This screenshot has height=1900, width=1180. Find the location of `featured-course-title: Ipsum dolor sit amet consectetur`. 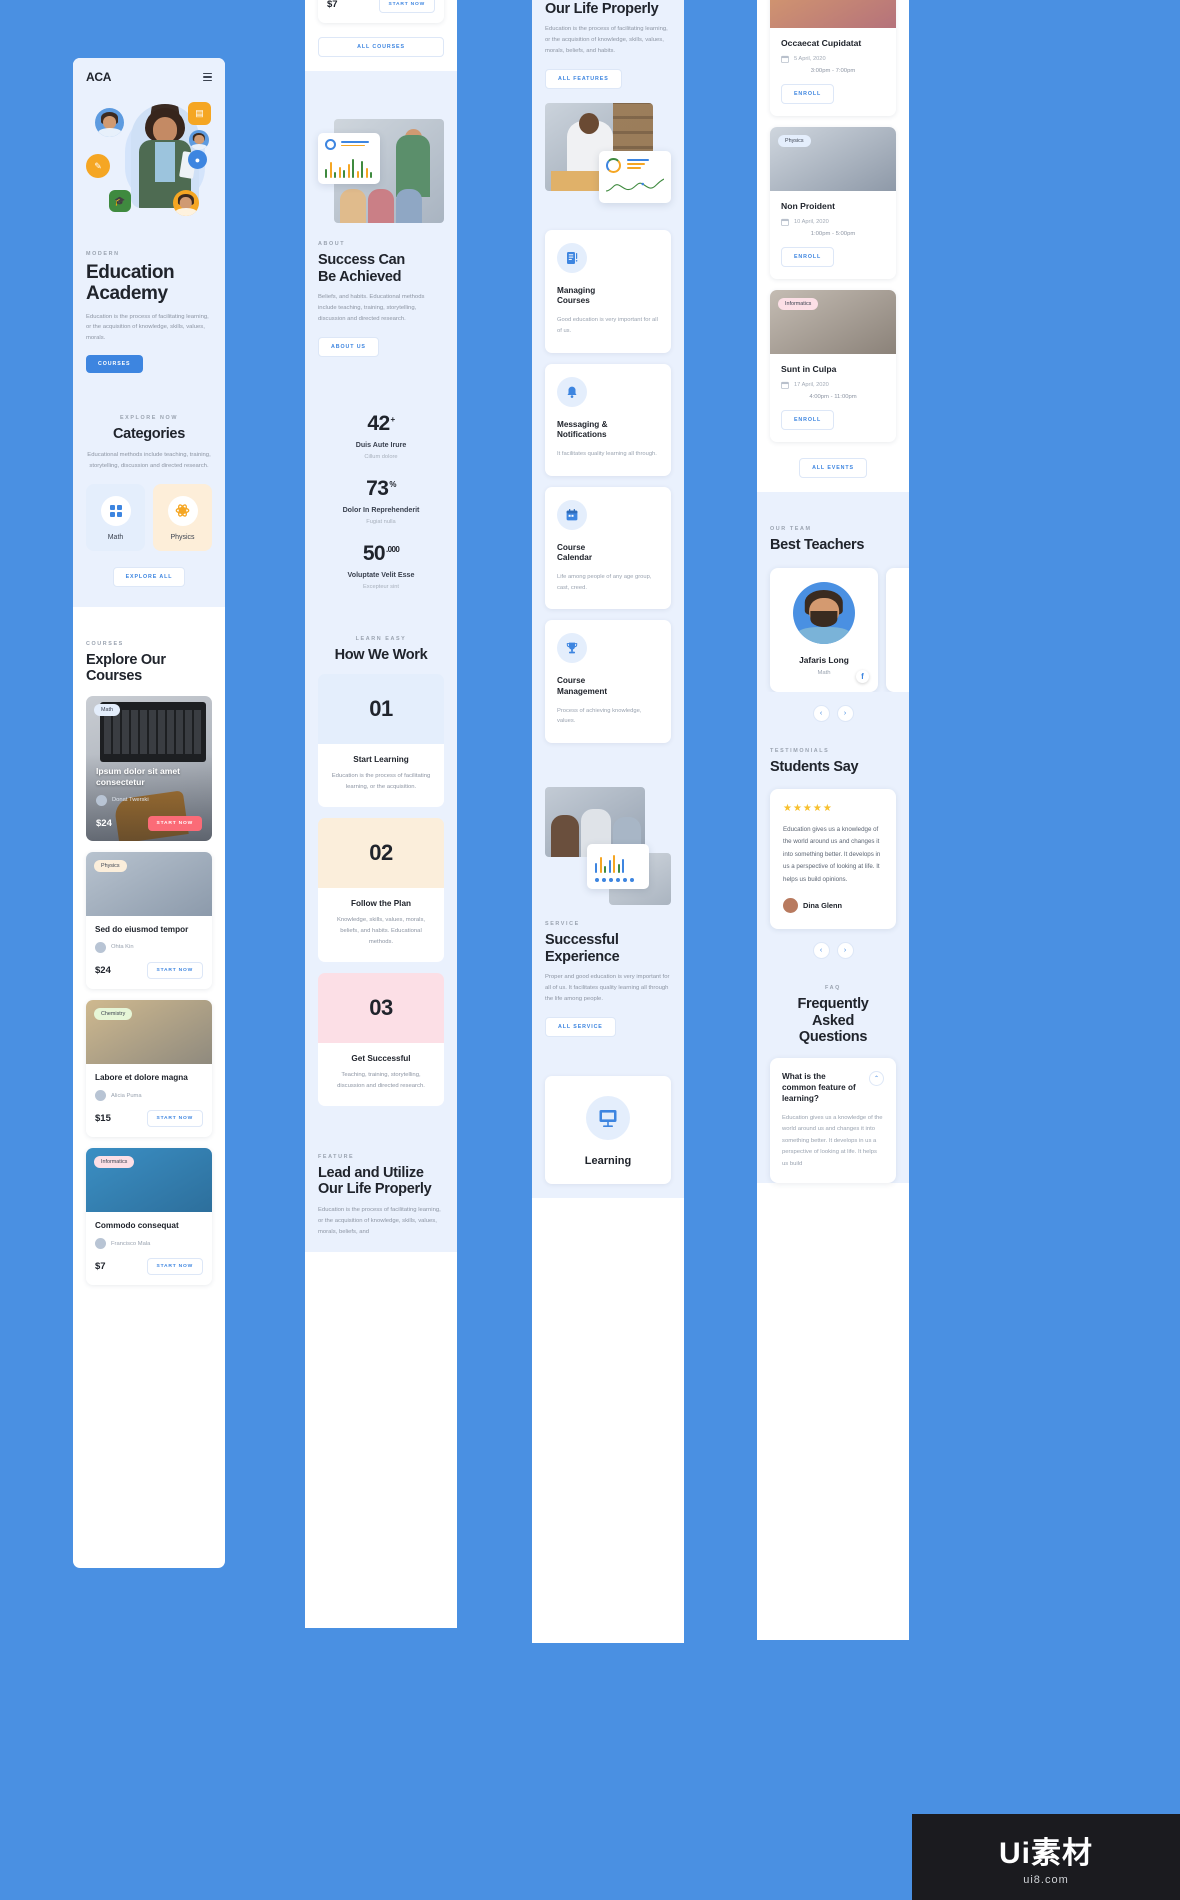

featured-course-title: Ipsum dolor sit amet consectetur is located at coordinates (138, 776).